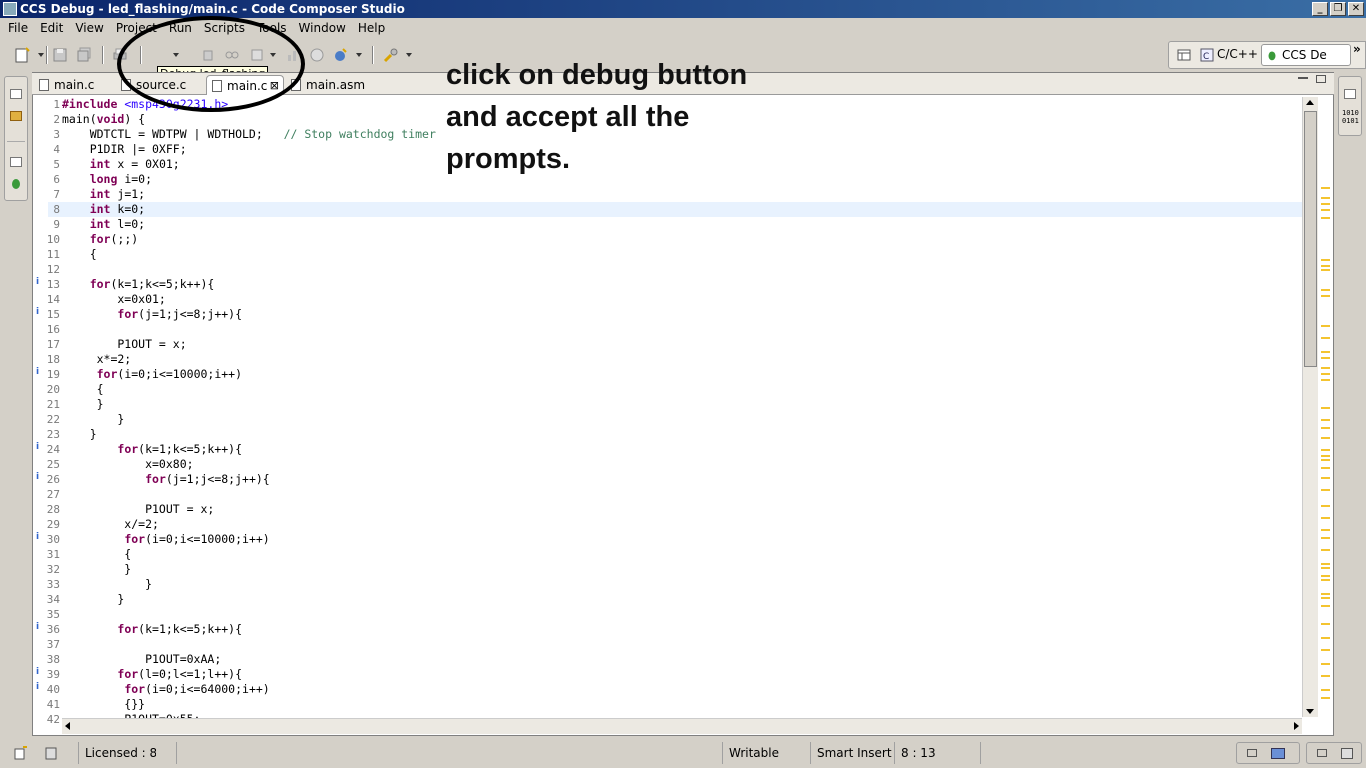  What do you see at coordinates (1310, 711) in the screenshot?
I see `scroll-down-icon` at bounding box center [1310, 711].